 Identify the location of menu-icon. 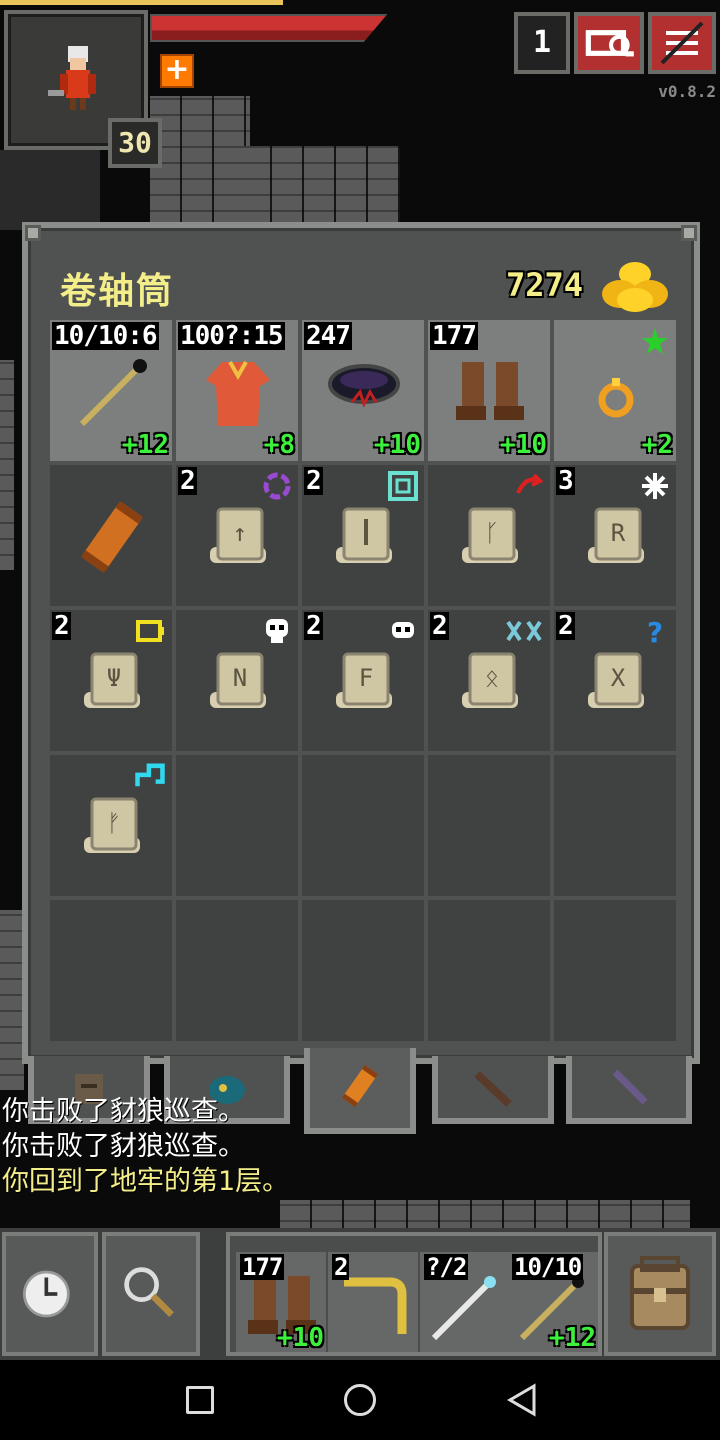
(682, 43).